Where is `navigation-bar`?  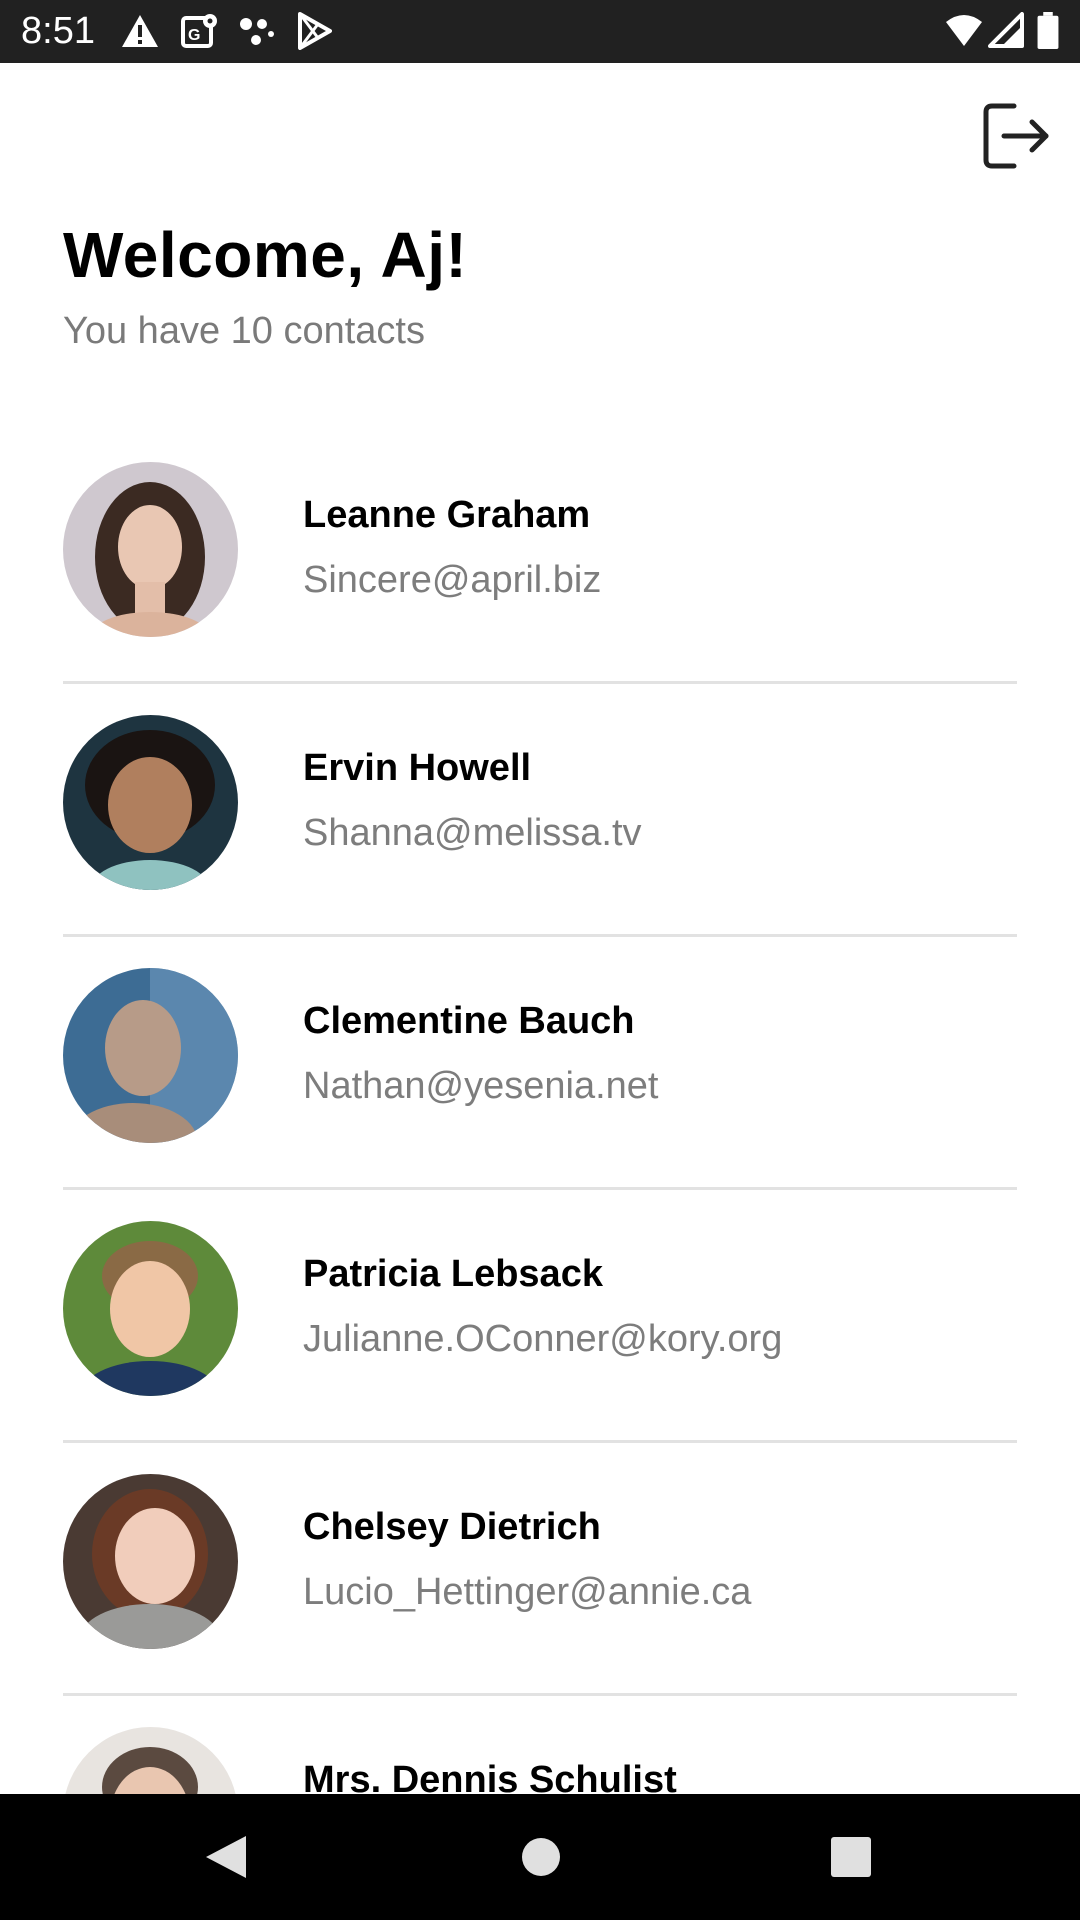 navigation-bar is located at coordinates (540, 1857).